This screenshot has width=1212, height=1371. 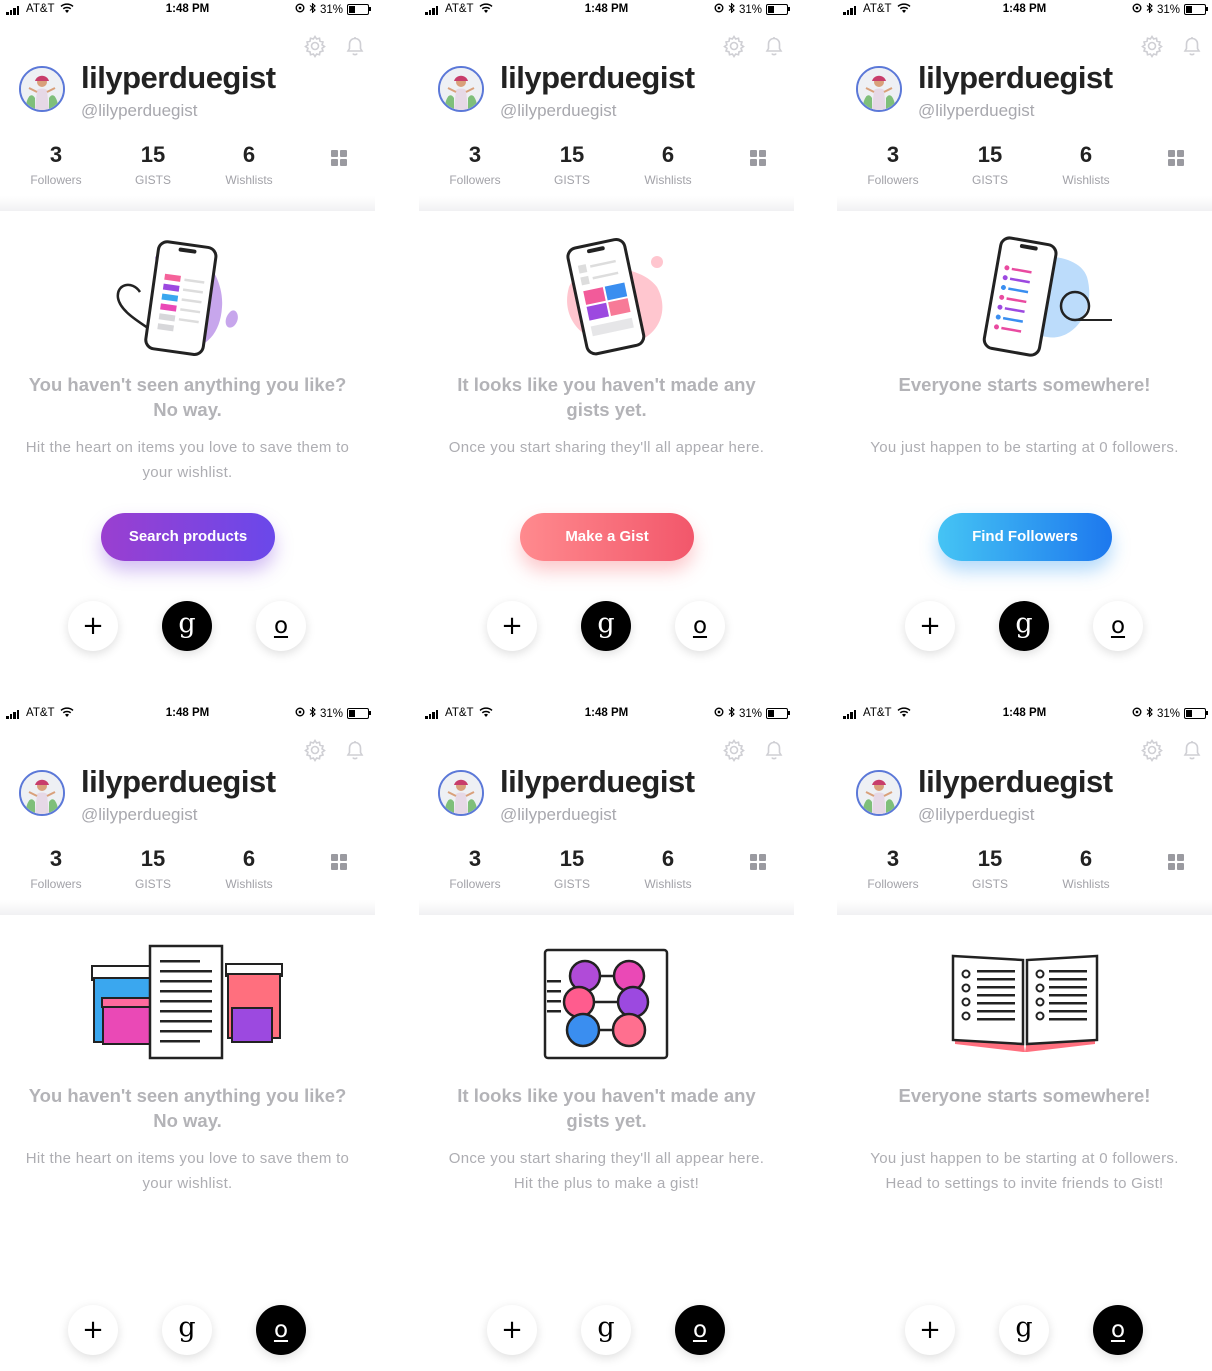 What do you see at coordinates (1024, 1007) in the screenshot?
I see `open-book-illustration` at bounding box center [1024, 1007].